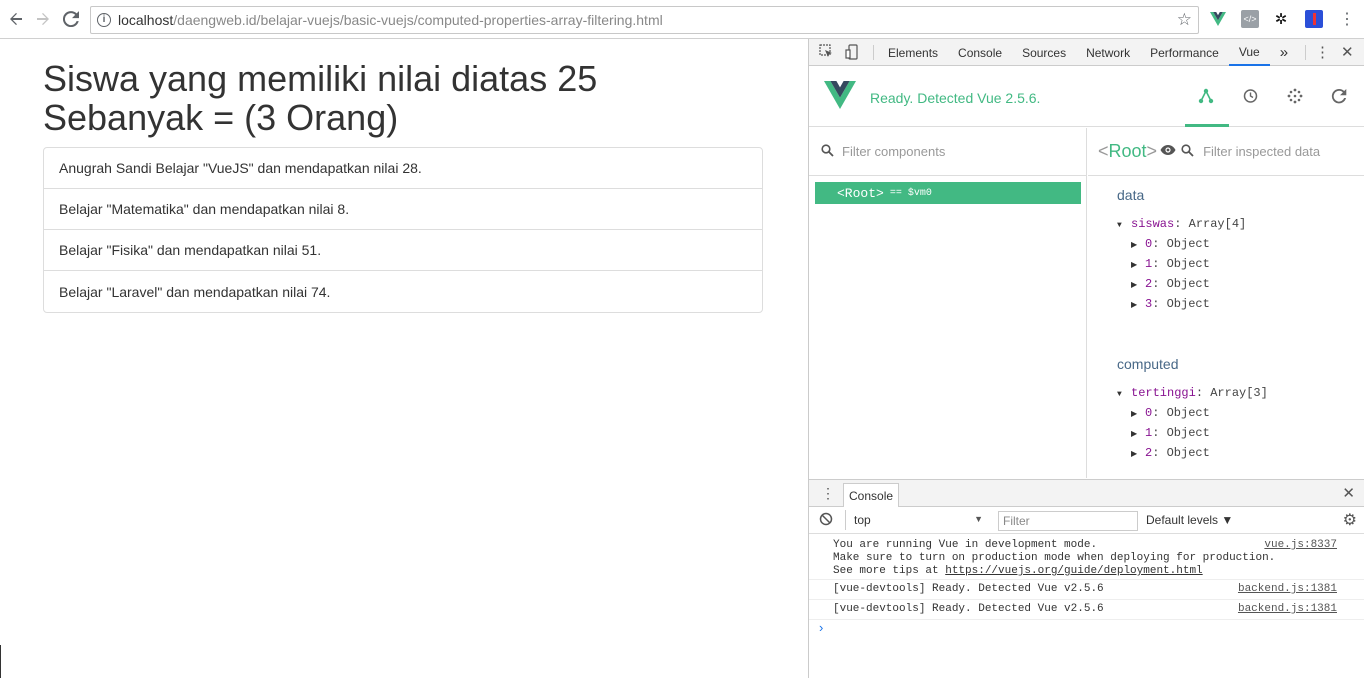 The width and height of the screenshot is (1364, 678). Describe the element at coordinates (826, 51) in the screenshot. I see `inspect-icon` at that location.